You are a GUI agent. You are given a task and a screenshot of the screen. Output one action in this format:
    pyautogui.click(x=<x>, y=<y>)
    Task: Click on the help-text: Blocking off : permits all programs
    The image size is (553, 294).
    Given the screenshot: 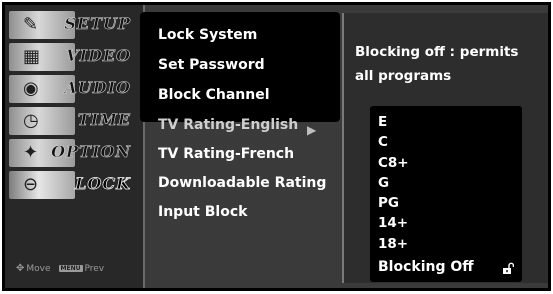 What is the action you would take?
    pyautogui.click(x=437, y=64)
    